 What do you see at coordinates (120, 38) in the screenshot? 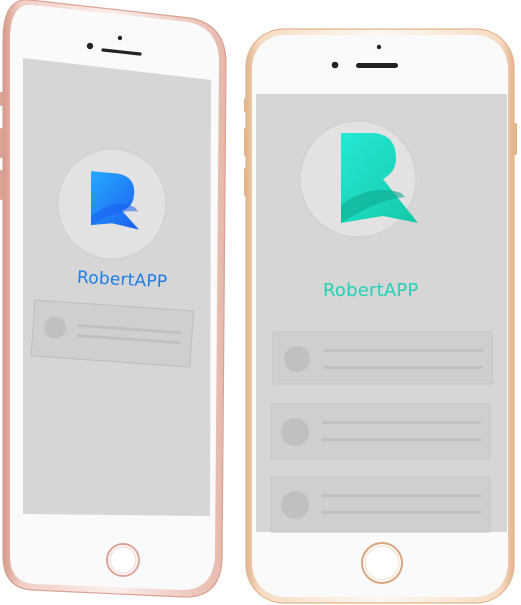
I see `left-camera-dot` at bounding box center [120, 38].